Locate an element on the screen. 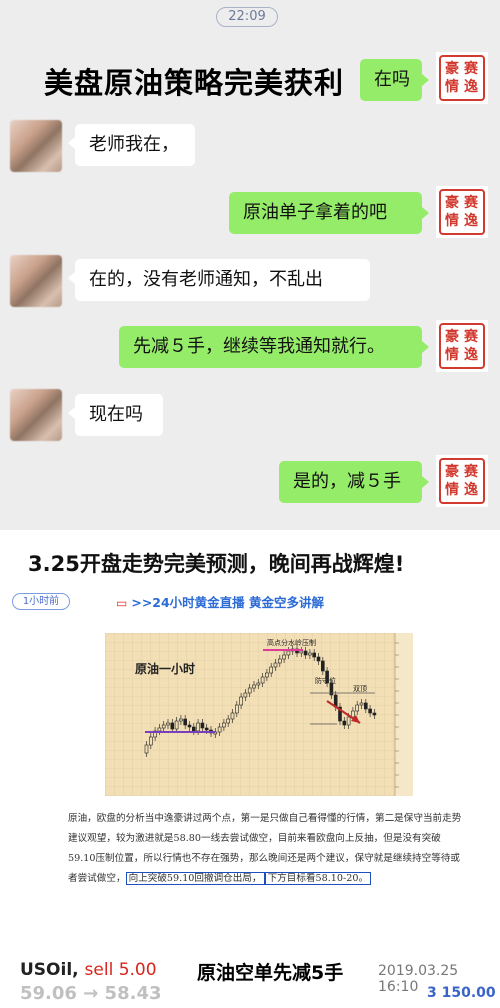 This screenshot has width=500, height=1008. overlay-title: 美盘原油策略完美获利 is located at coordinates (194, 83).